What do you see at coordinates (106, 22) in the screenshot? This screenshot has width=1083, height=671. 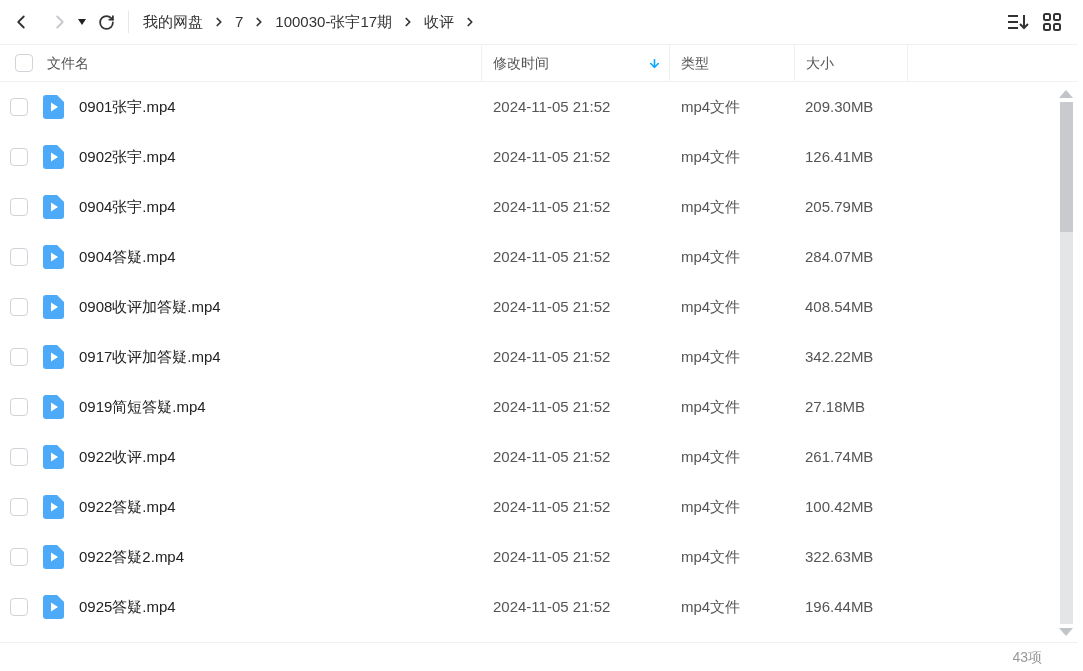 I see `refresh-button` at bounding box center [106, 22].